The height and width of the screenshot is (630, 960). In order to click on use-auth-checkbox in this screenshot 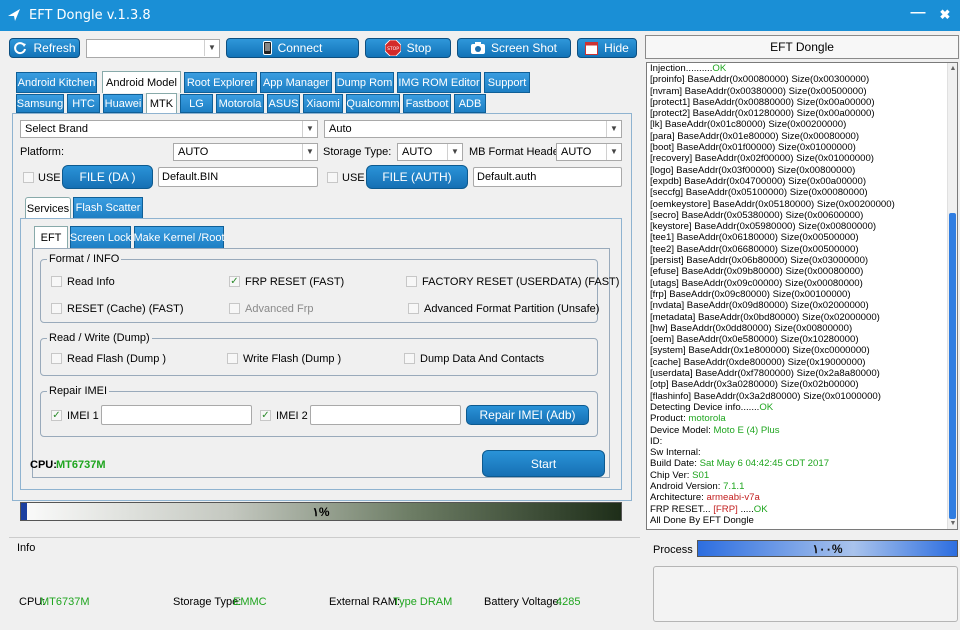, I will do `click(332, 177)`.